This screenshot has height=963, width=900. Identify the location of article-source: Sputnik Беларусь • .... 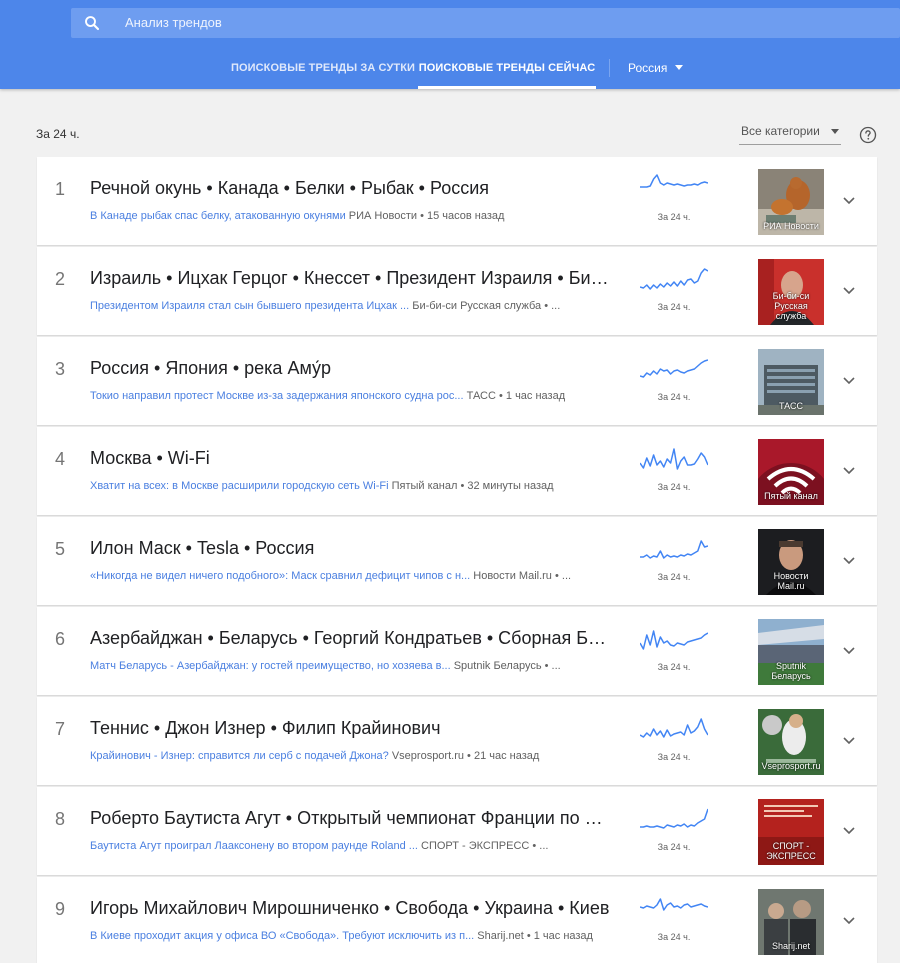
(505, 666).